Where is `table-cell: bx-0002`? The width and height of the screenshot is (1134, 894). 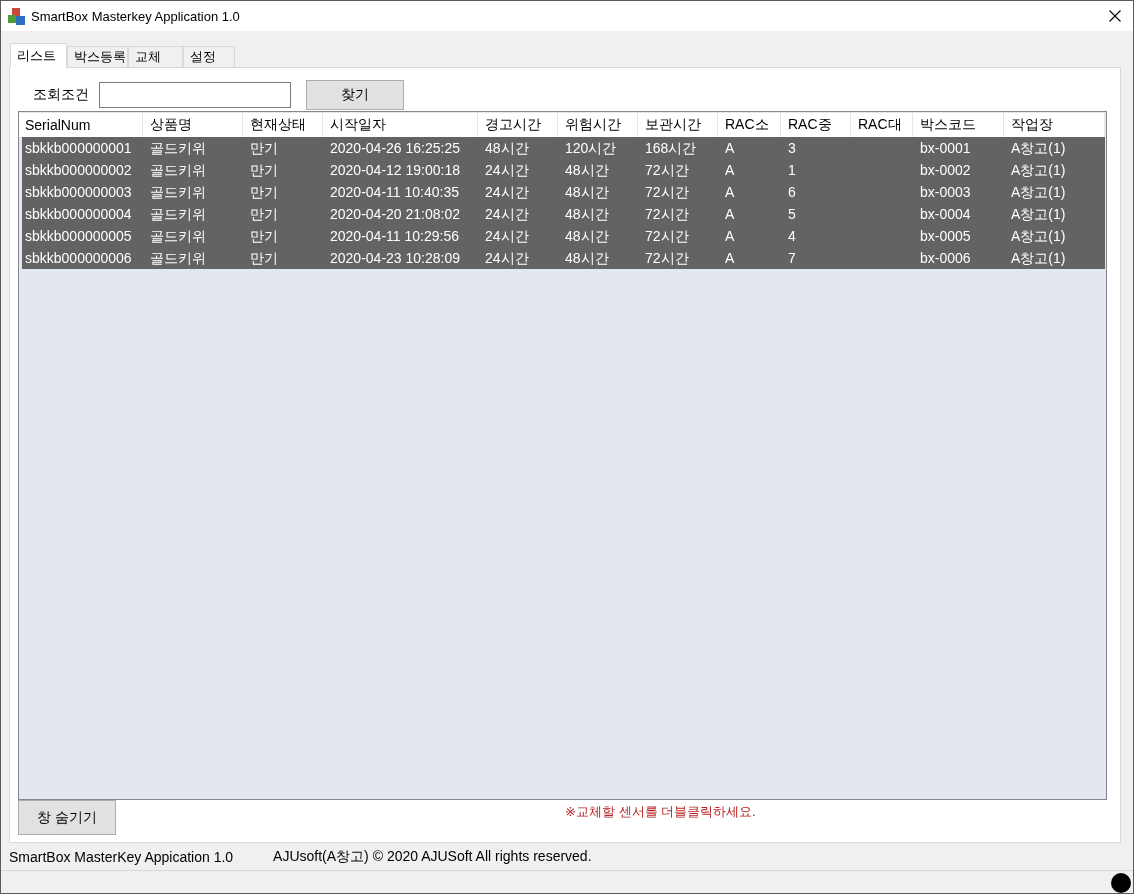
table-cell: bx-0002 is located at coordinates (945, 170).